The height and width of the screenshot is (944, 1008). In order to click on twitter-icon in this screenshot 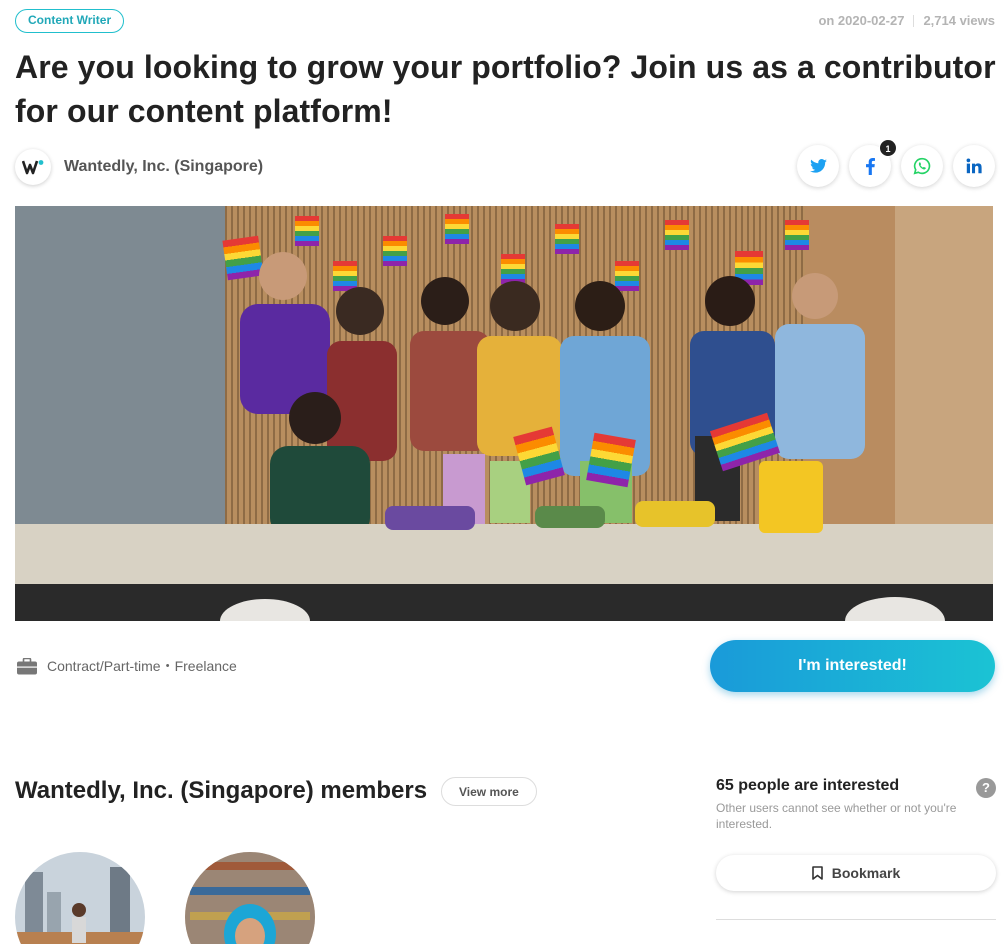, I will do `click(818, 166)`.